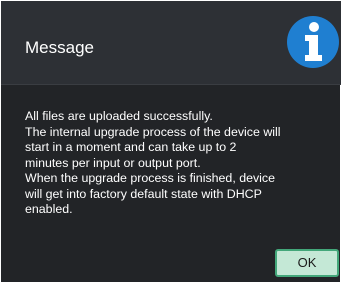  I want to click on dialog-title: Message, so click(59, 47).